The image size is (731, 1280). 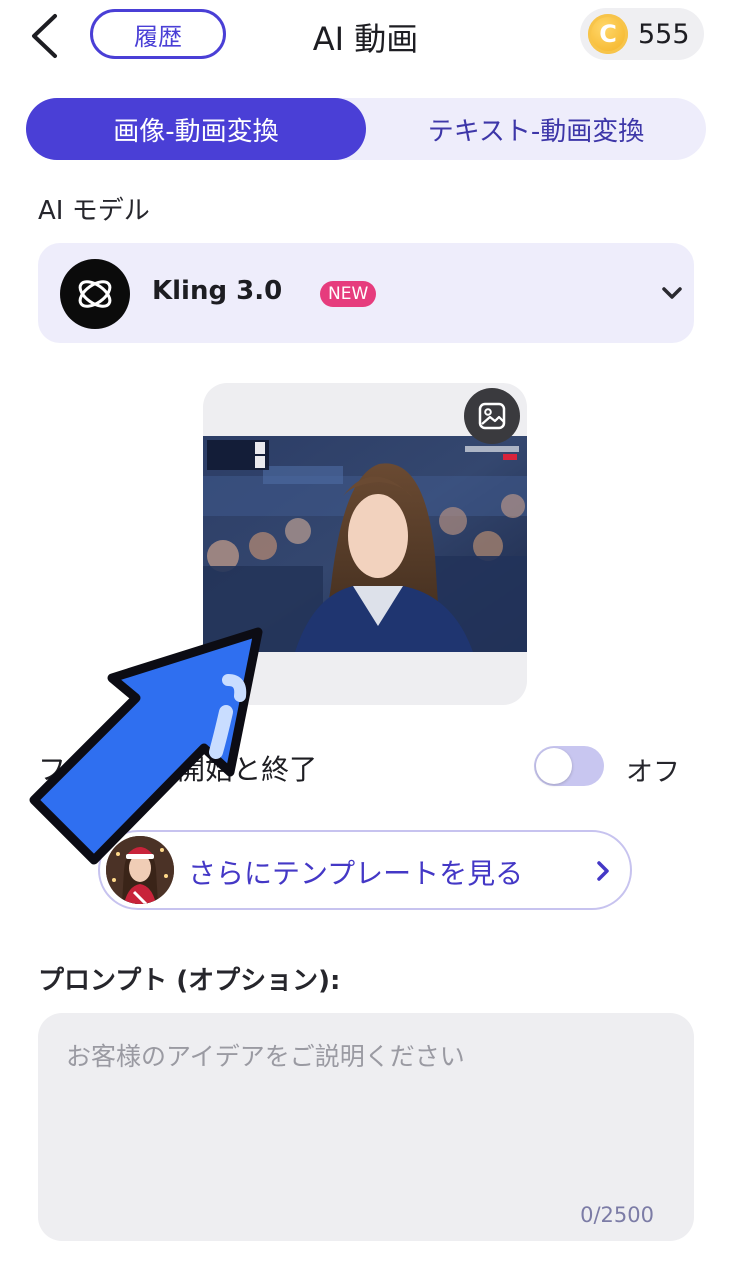 What do you see at coordinates (617, 1215) in the screenshot?
I see `char-count: 0/2500` at bounding box center [617, 1215].